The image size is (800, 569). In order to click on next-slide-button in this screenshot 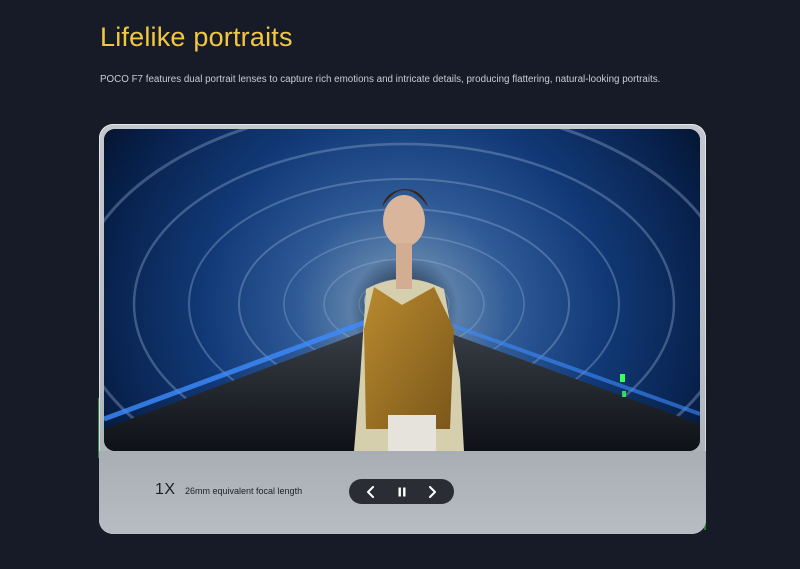, I will do `click(432, 492)`.